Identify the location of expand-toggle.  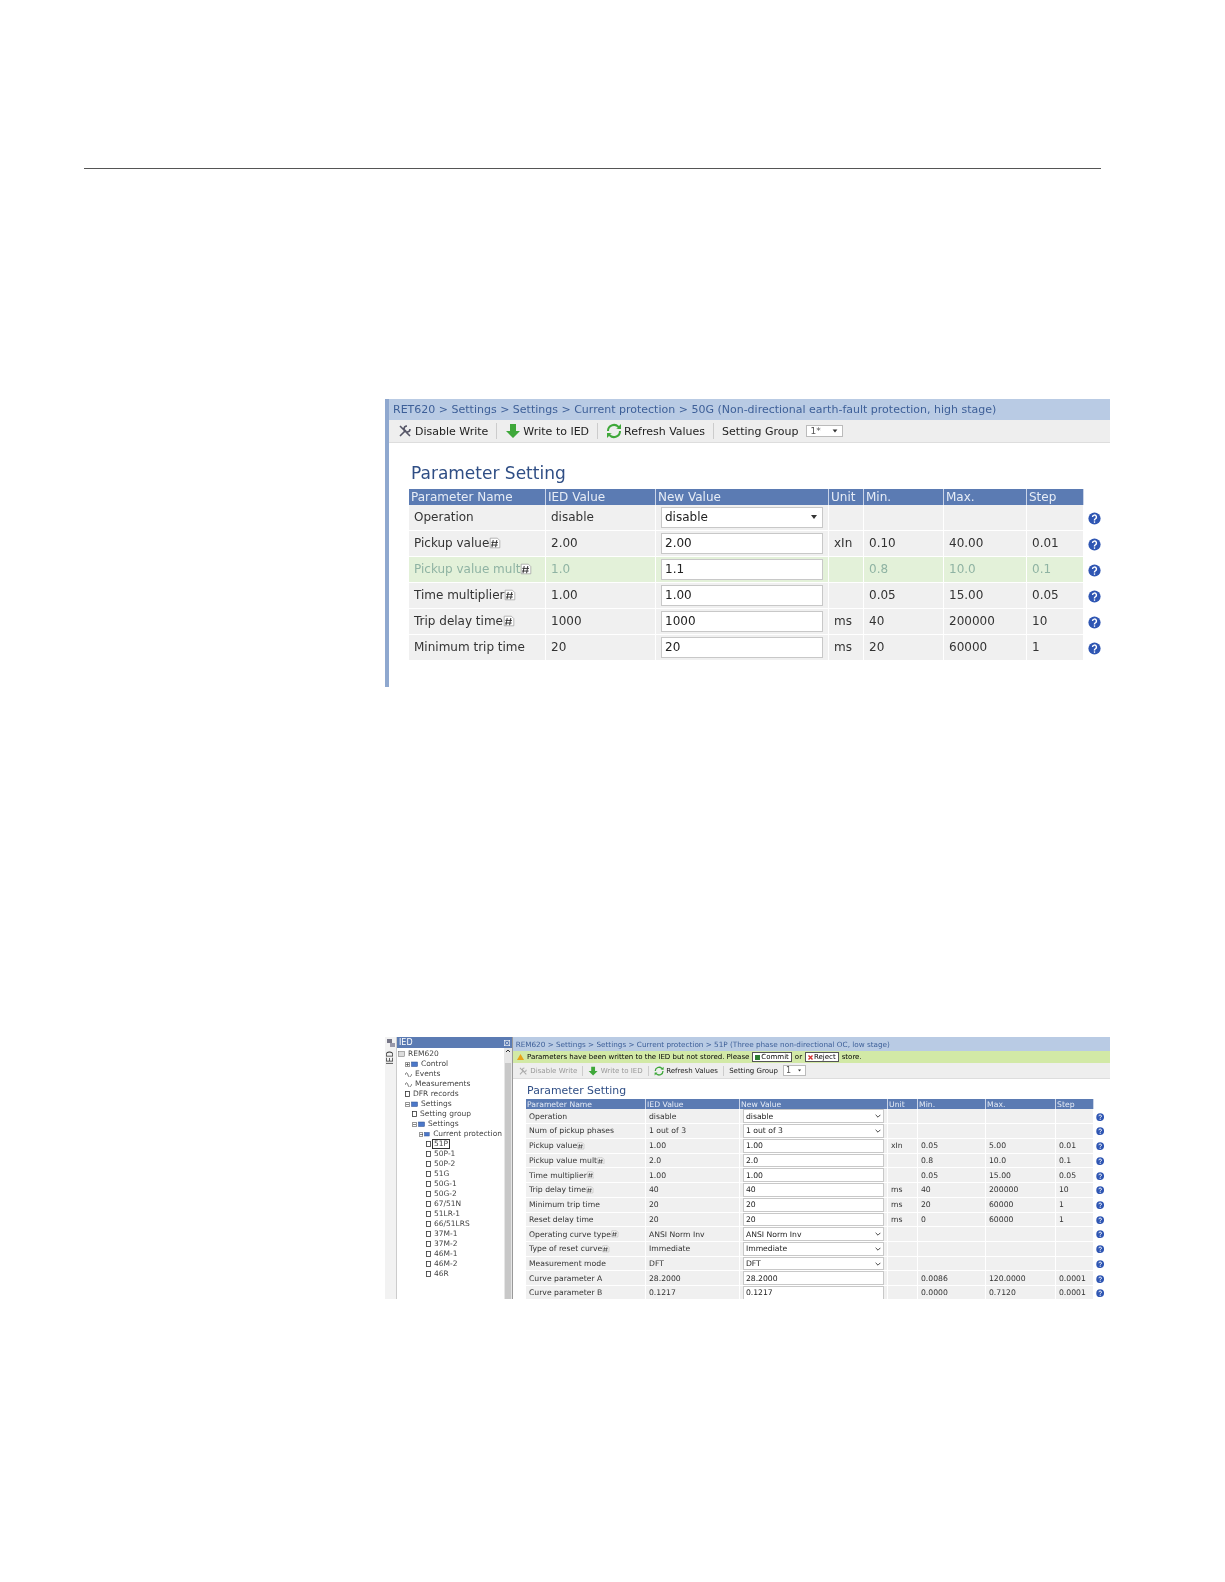
(407, 1064).